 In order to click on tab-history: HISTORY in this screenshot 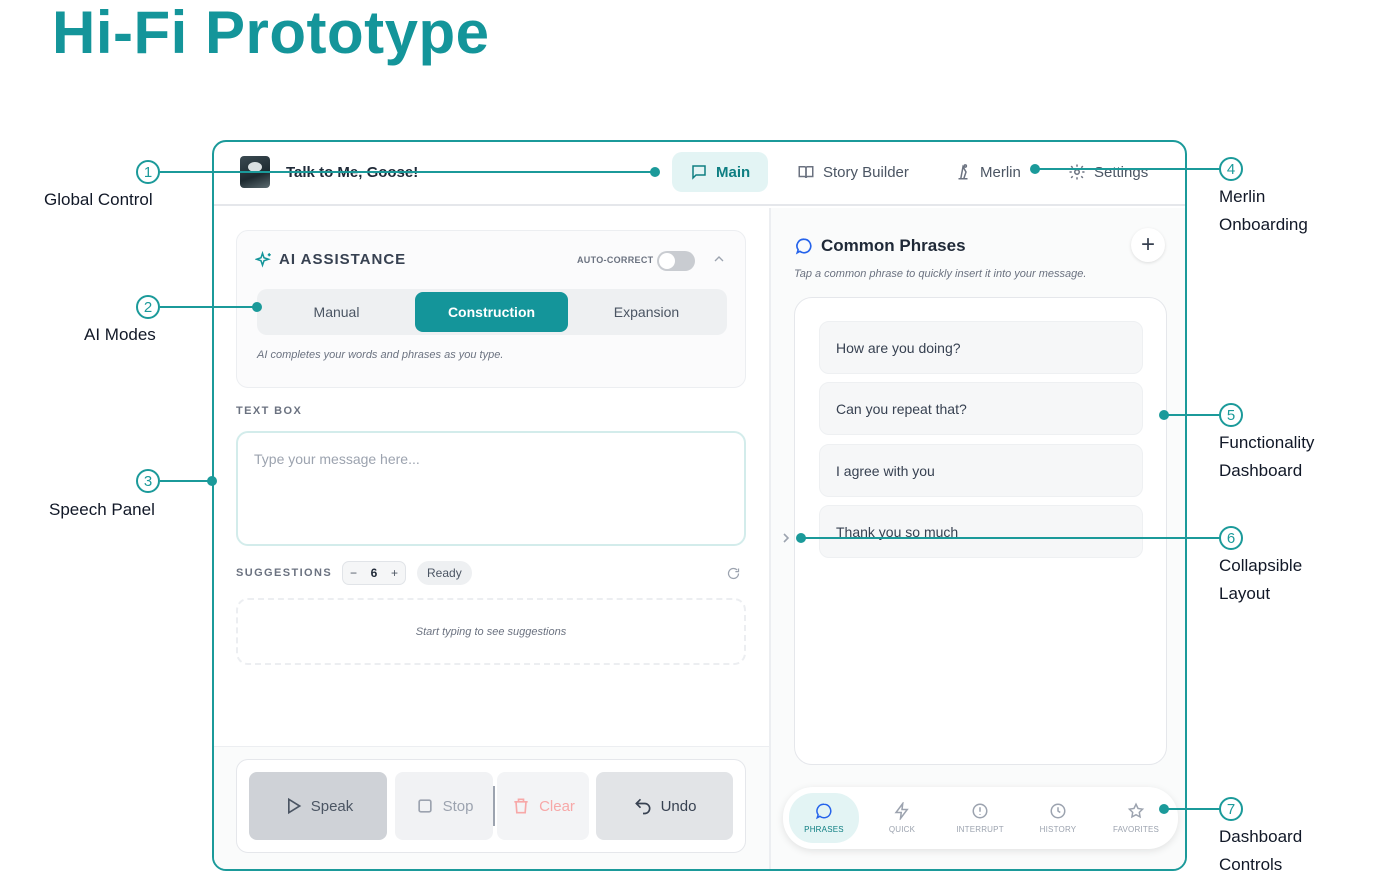, I will do `click(1058, 818)`.